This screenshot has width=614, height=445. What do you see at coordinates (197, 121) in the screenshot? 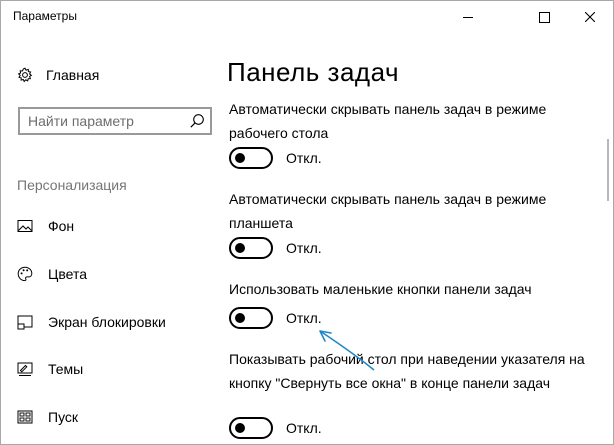
I see `search-icon` at bounding box center [197, 121].